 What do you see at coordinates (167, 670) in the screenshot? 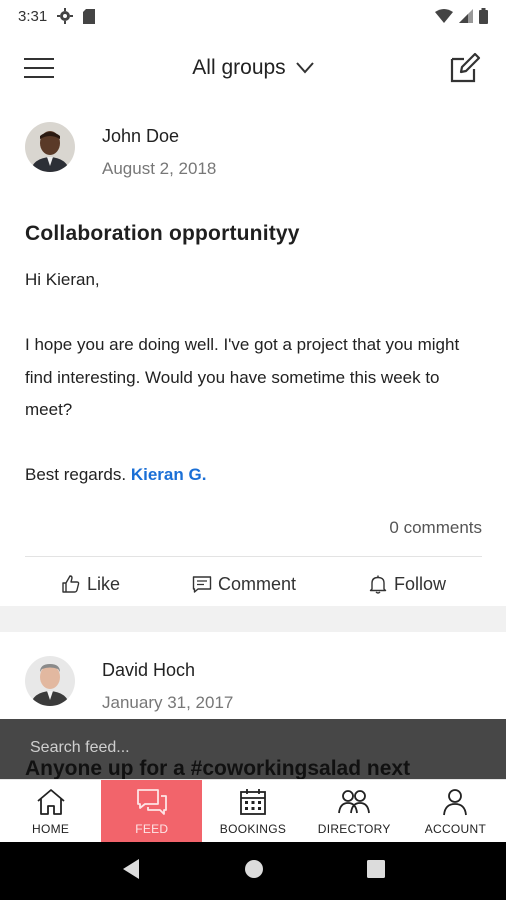
I see `post-author-name: David Hoch` at bounding box center [167, 670].